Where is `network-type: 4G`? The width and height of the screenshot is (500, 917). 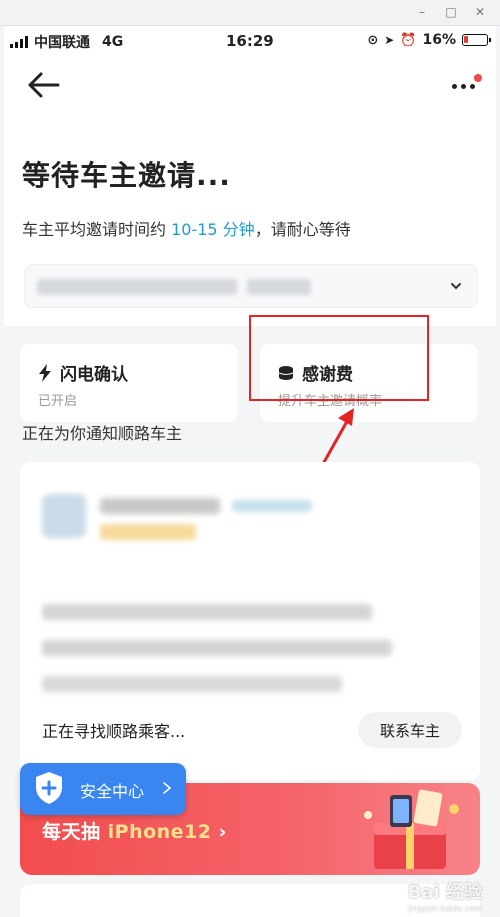 network-type: 4G is located at coordinates (113, 42).